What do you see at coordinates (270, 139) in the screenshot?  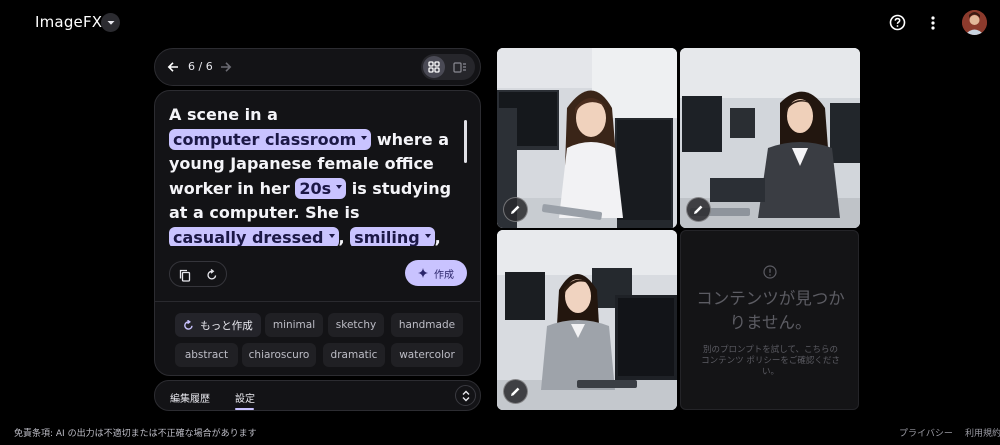 I see `prompt-chip: computer classroom` at bounding box center [270, 139].